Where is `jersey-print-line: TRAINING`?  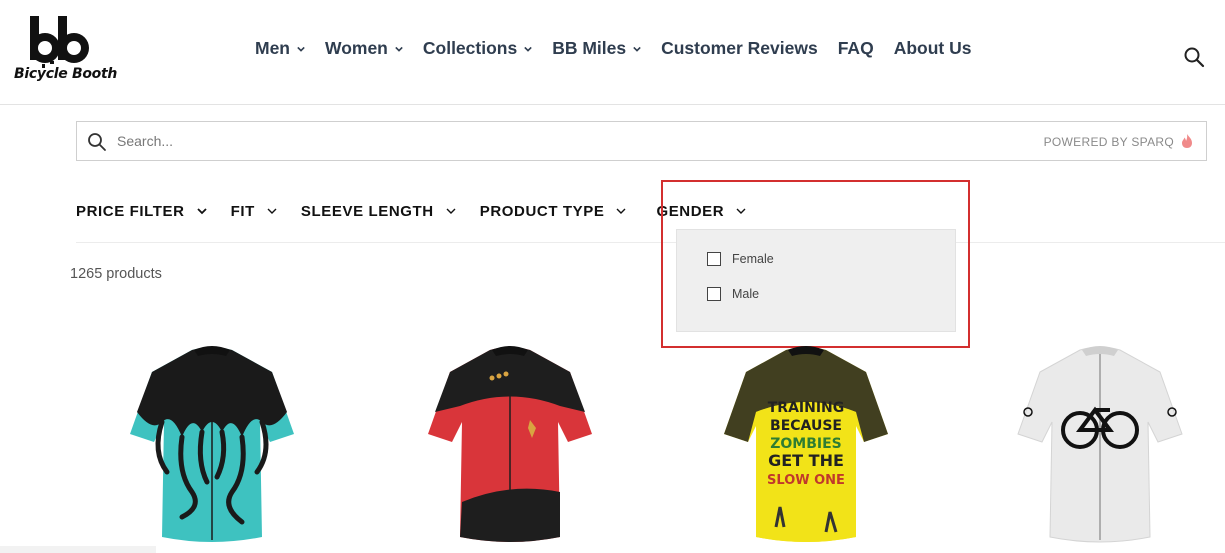
jersey-print-line: TRAINING is located at coordinates (806, 408).